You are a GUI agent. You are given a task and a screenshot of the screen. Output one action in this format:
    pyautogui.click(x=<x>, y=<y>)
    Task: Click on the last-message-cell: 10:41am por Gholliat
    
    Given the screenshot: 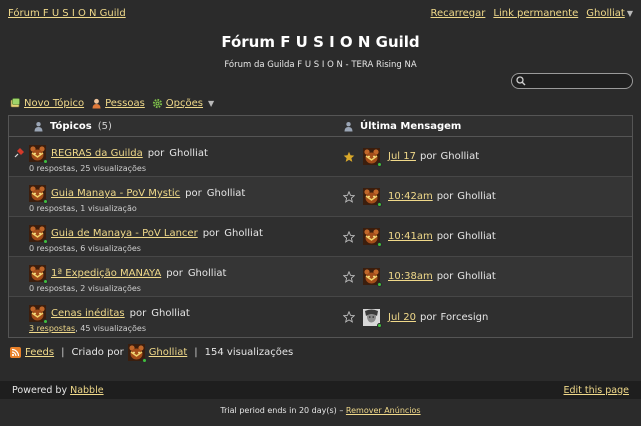 What is the action you would take?
    pyautogui.click(x=487, y=236)
    